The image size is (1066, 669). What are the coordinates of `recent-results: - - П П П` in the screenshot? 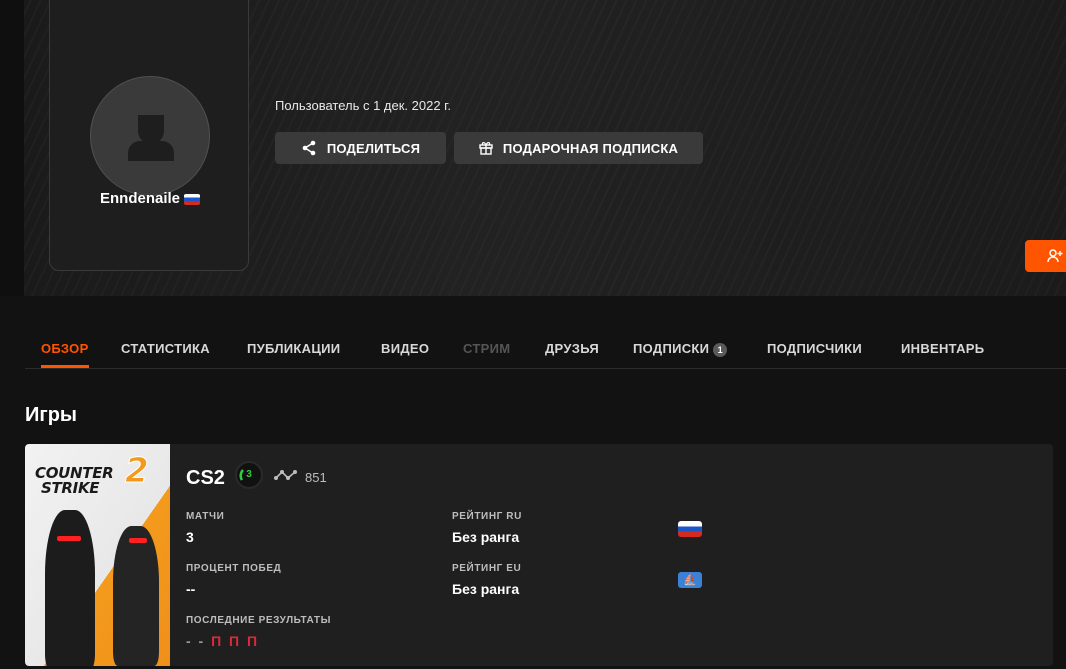 It's located at (223, 641).